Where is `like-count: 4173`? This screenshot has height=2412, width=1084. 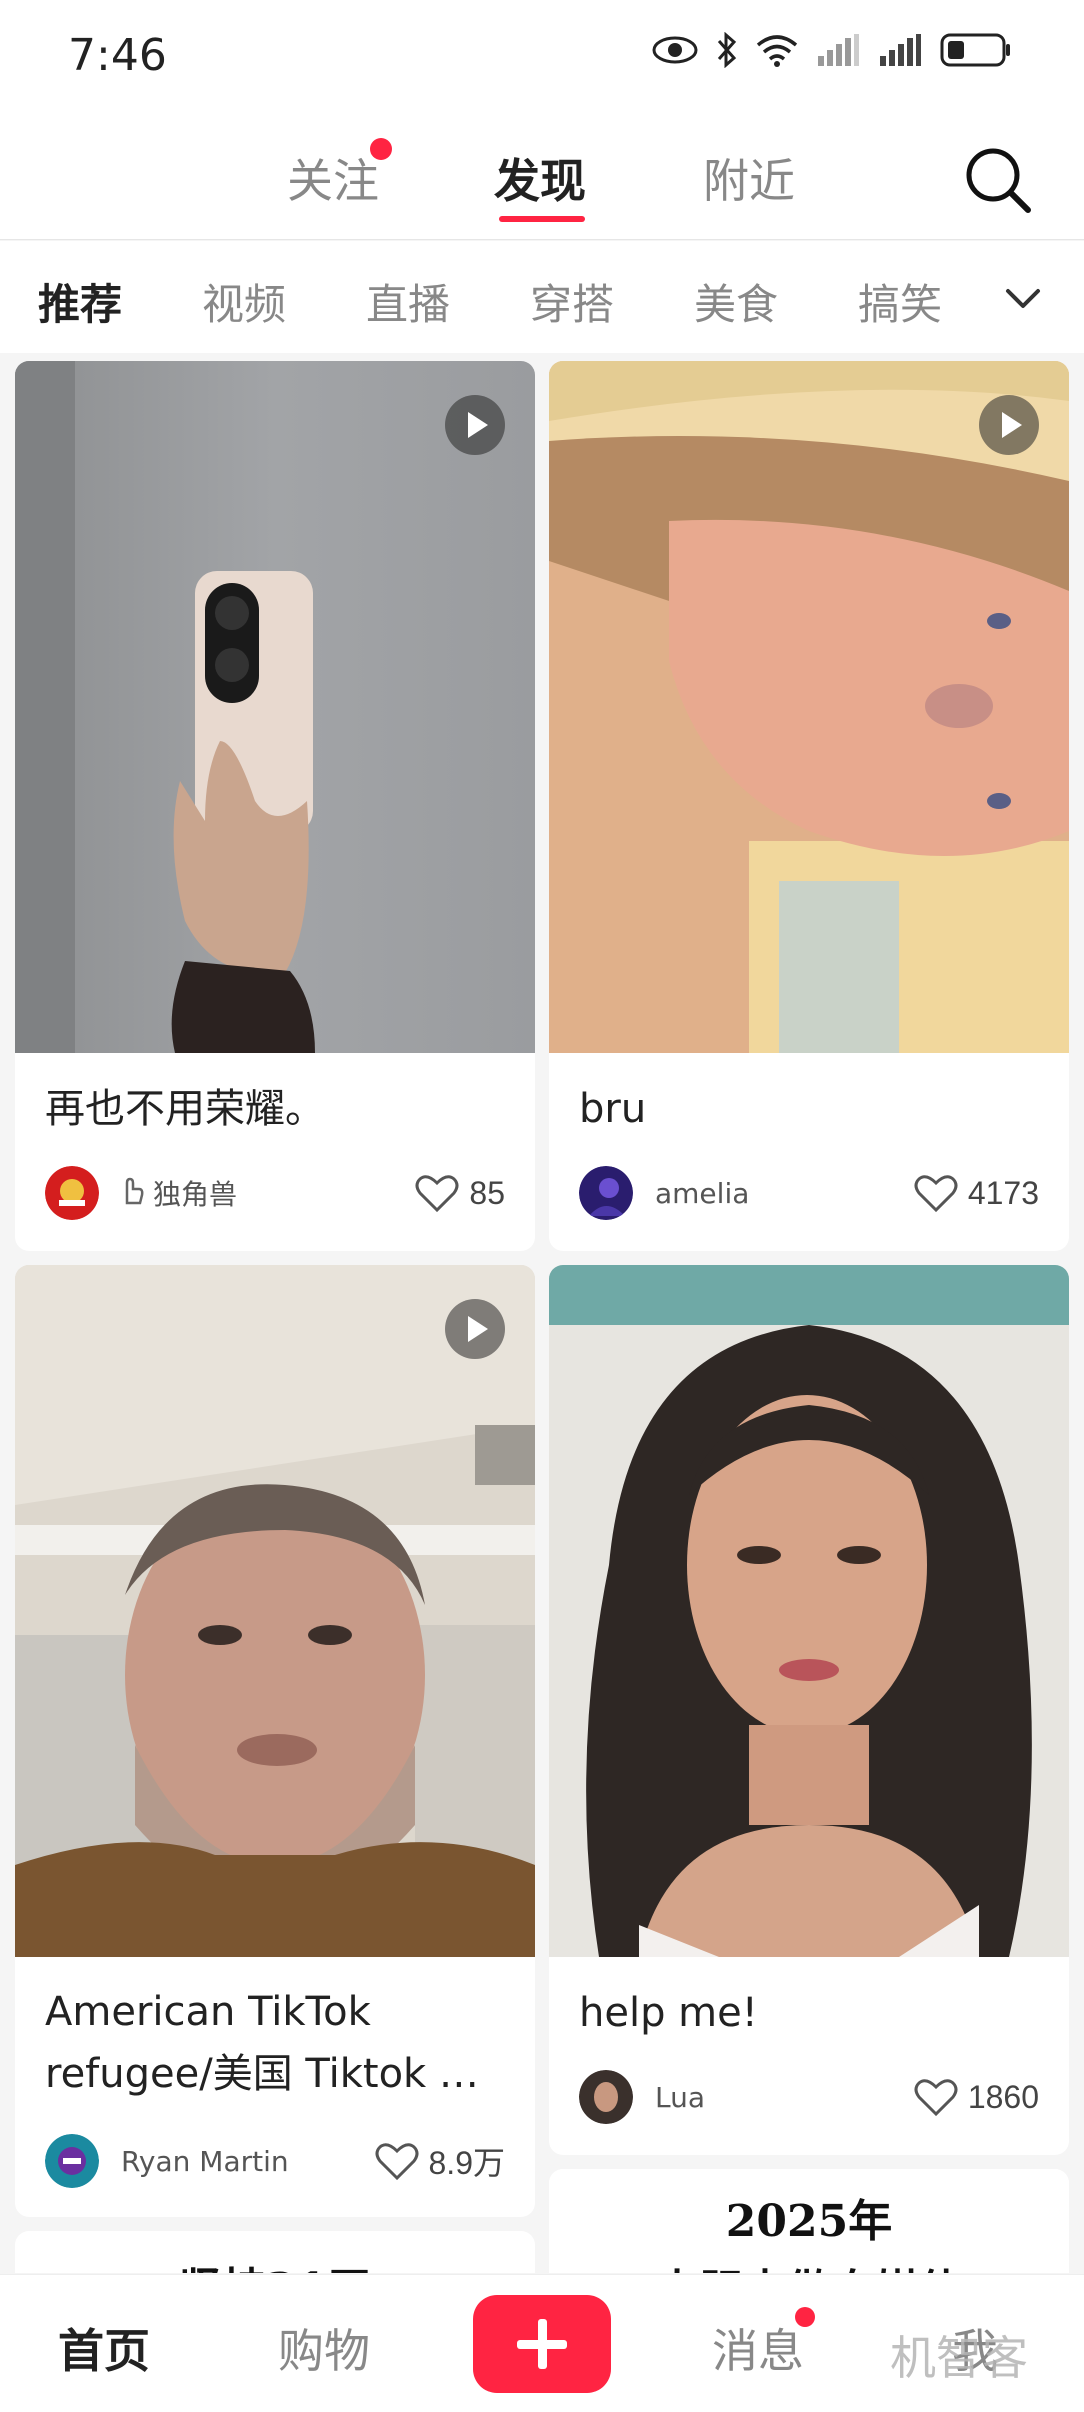
like-count: 4173 is located at coordinates (976, 1193).